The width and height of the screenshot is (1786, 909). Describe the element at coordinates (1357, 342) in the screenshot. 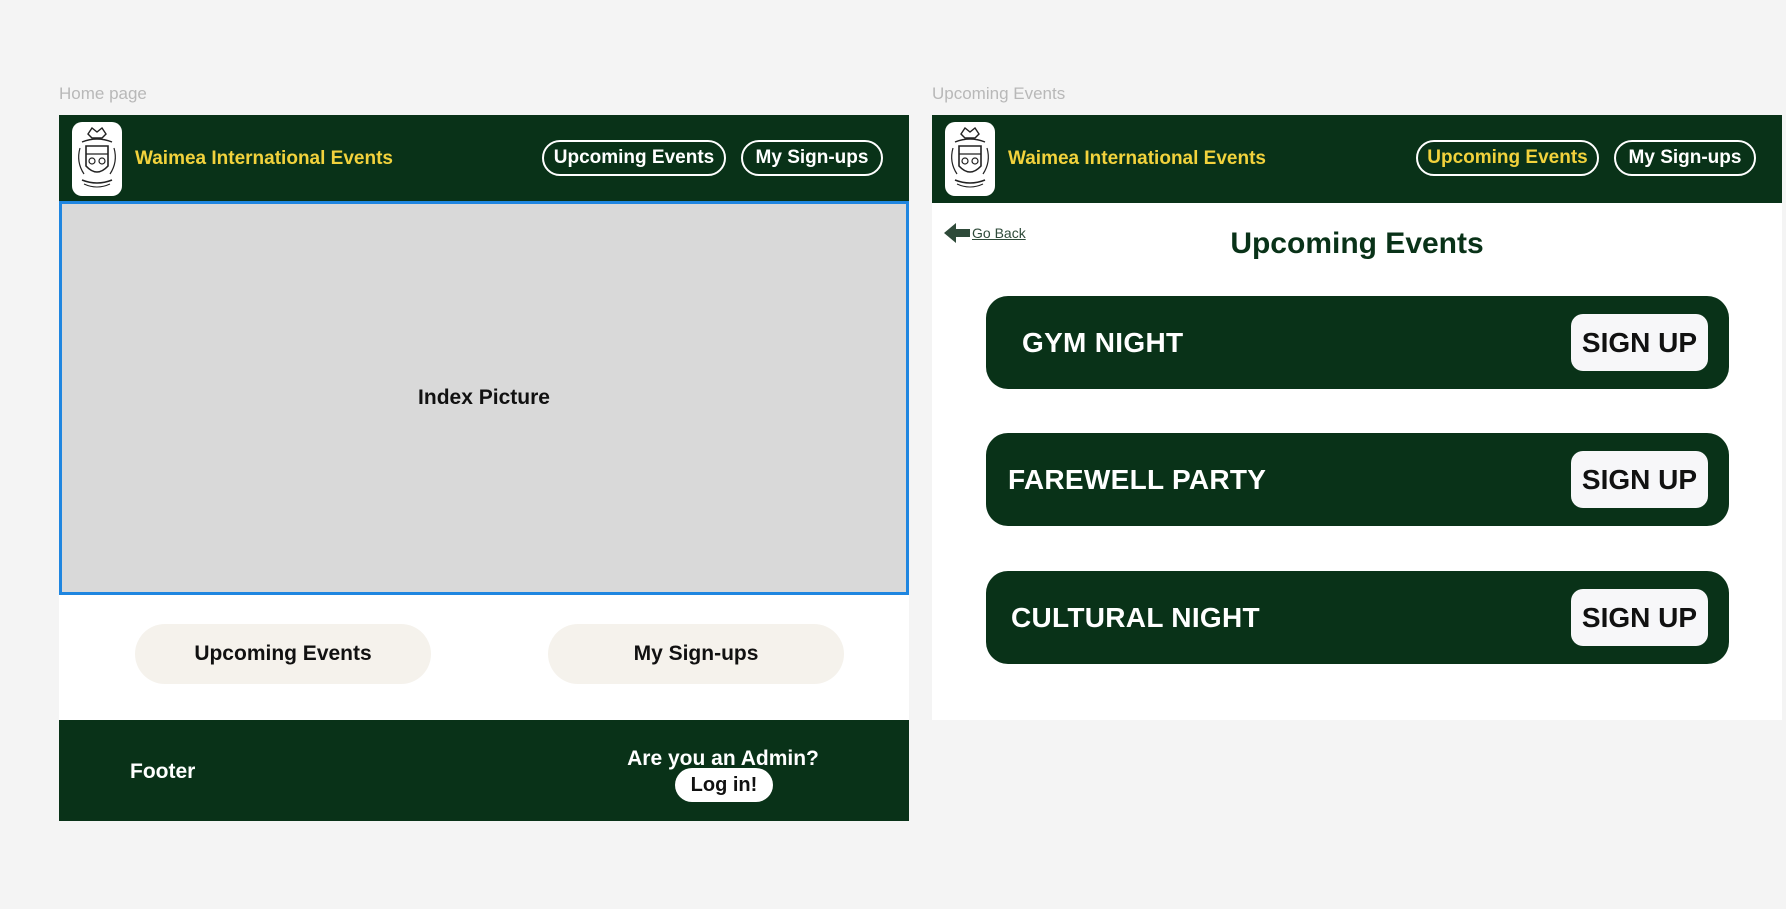

I see `event-card: GYM NIGHT SIGN UP` at that location.